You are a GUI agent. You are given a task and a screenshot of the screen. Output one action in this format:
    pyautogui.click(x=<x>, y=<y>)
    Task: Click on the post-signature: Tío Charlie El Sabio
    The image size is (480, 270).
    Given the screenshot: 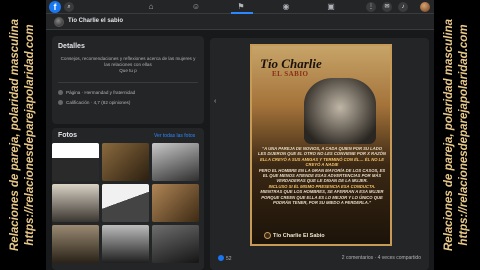 What is the action you would take?
    pyautogui.click(x=294, y=235)
    